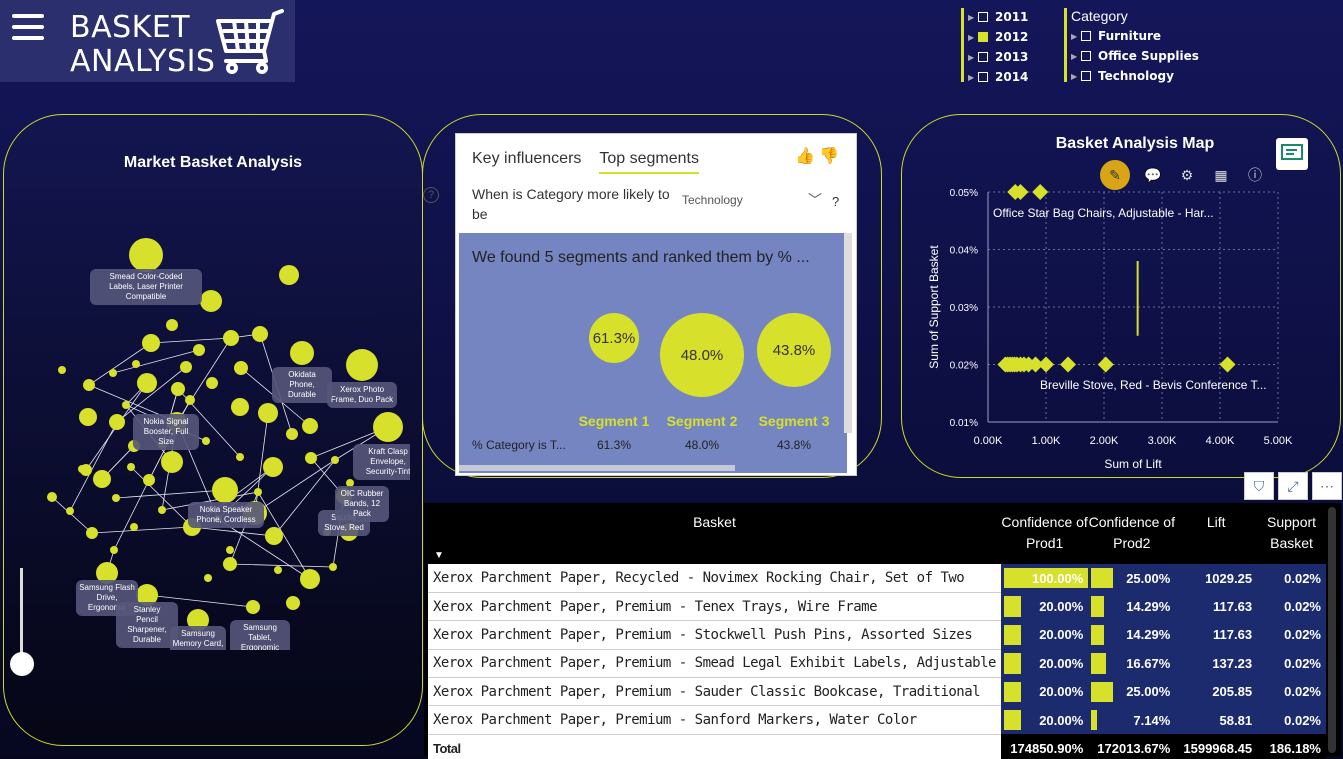 The height and width of the screenshot is (759, 1343). I want to click on column-header-confidence-prod2: Confidence of Prod2, so click(1131, 535).